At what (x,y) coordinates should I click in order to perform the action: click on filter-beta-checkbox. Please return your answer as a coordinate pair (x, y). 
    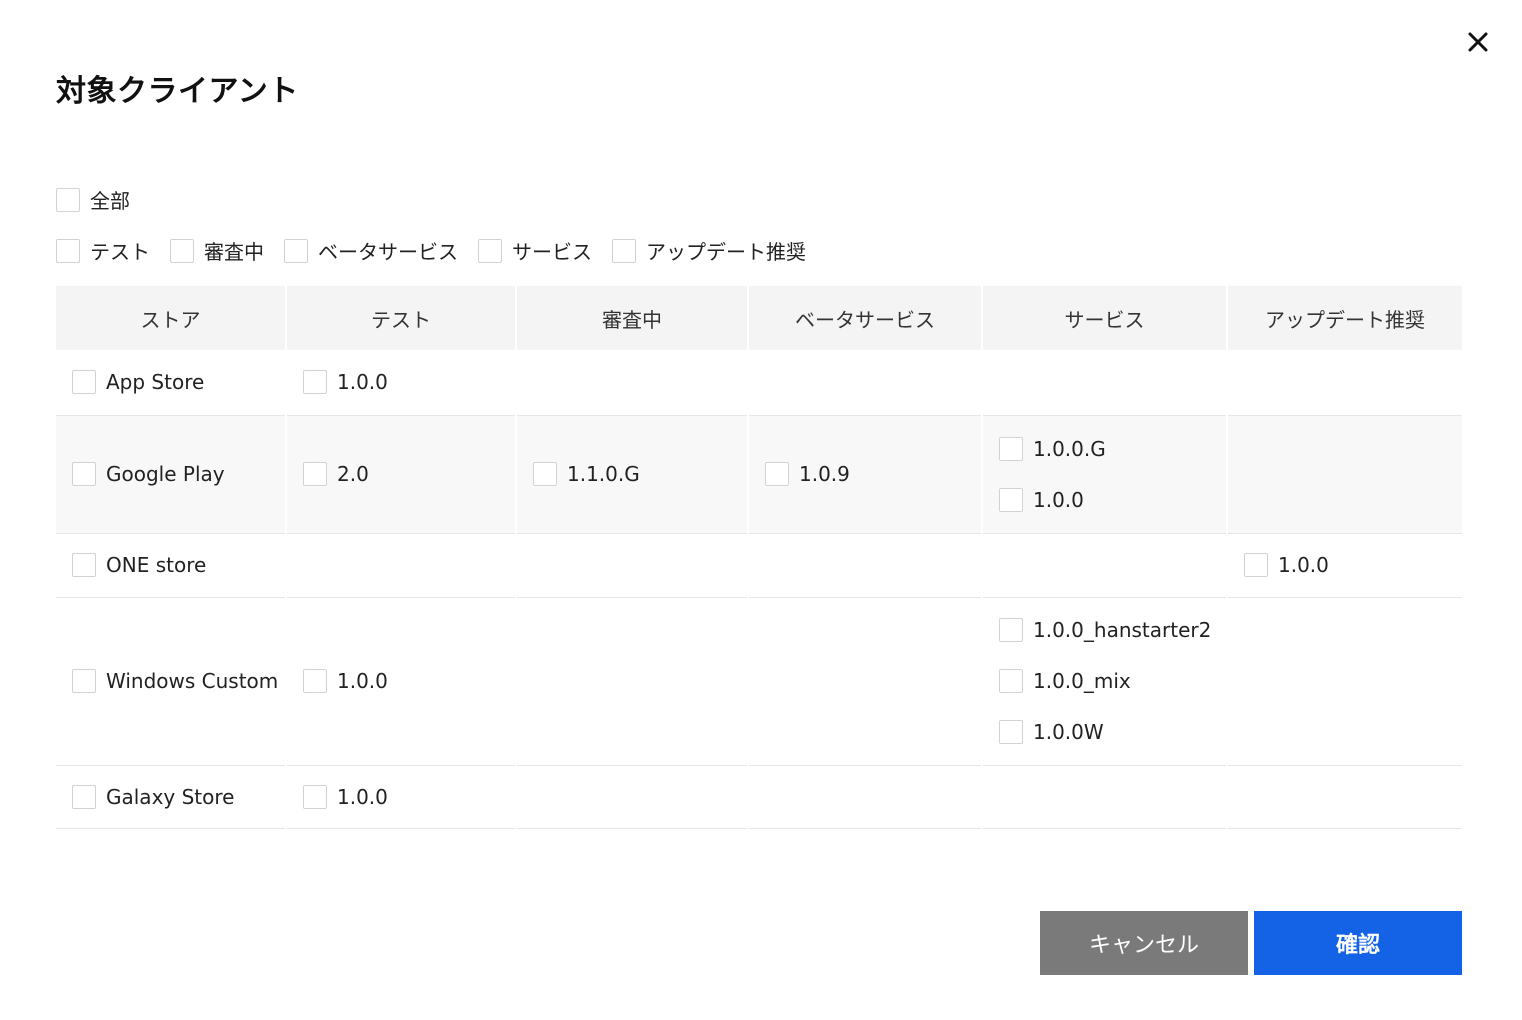
    Looking at the image, I should click on (296, 250).